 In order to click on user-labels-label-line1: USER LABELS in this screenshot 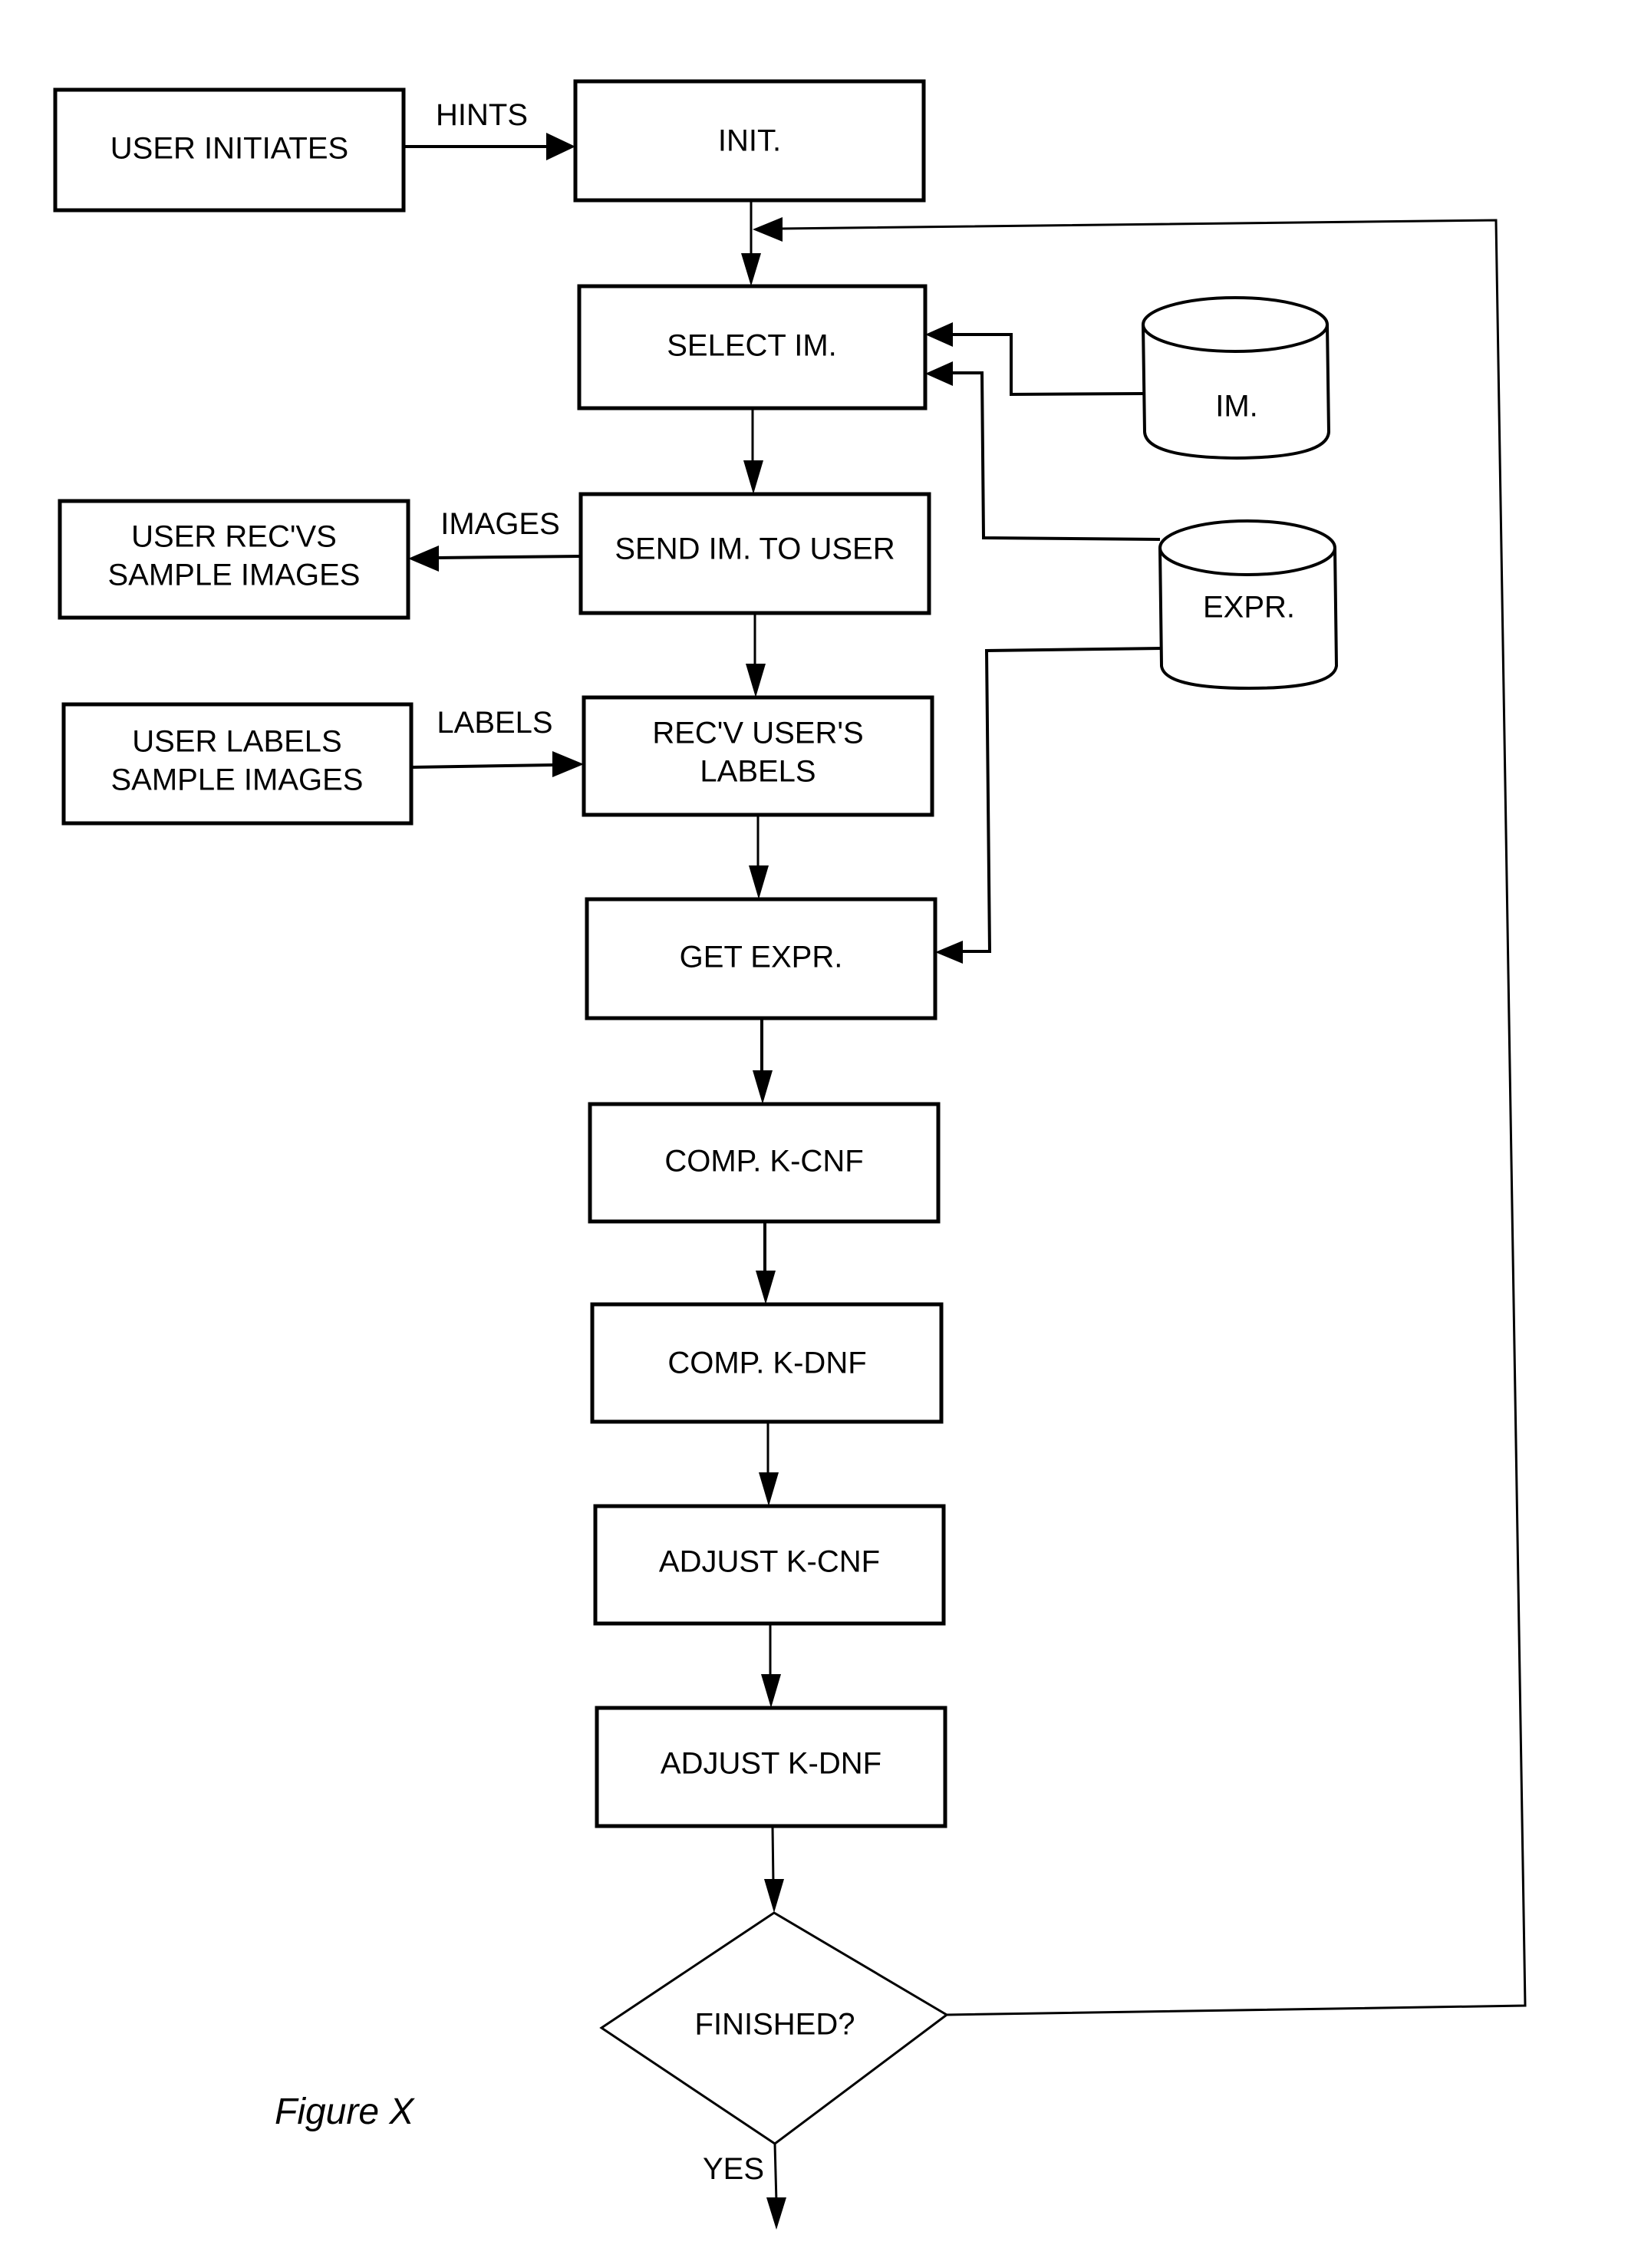, I will do `click(236, 742)`.